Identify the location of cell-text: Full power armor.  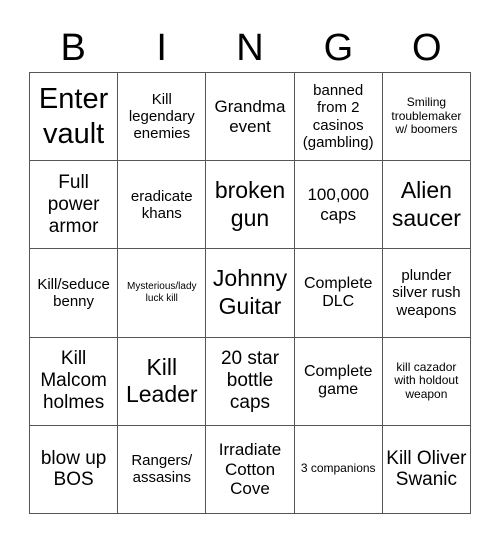
(73, 204).